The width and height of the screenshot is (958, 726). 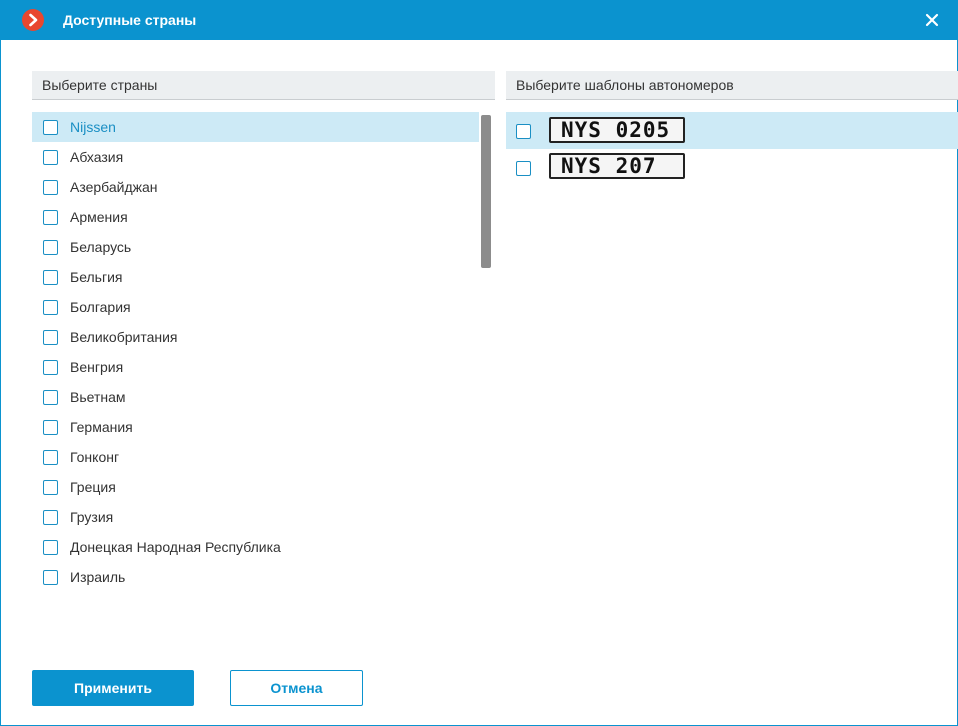 What do you see at coordinates (130, 20) in the screenshot?
I see `window-title: Доступные страны` at bounding box center [130, 20].